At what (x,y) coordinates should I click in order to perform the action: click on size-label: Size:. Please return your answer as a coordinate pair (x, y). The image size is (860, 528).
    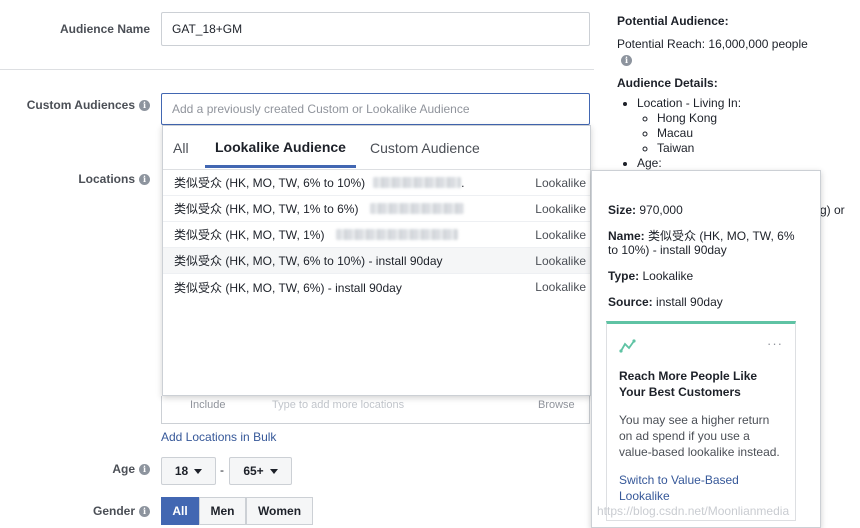
    Looking at the image, I should click on (622, 210).